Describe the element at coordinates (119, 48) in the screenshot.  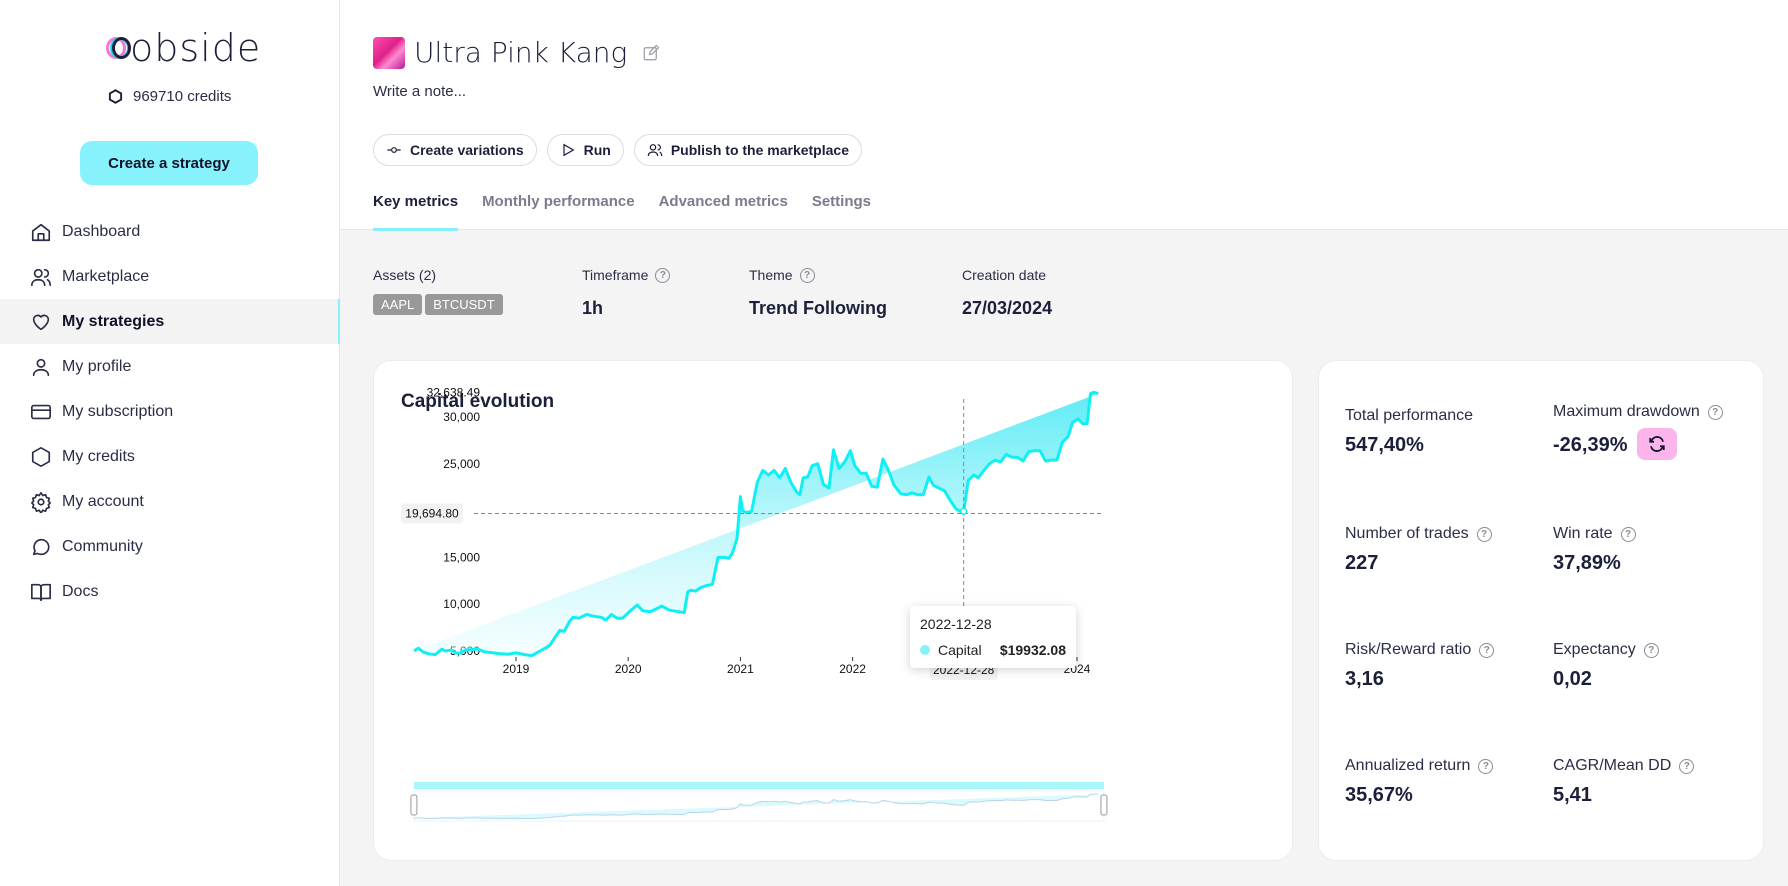
I see `logo-mark-icon` at that location.